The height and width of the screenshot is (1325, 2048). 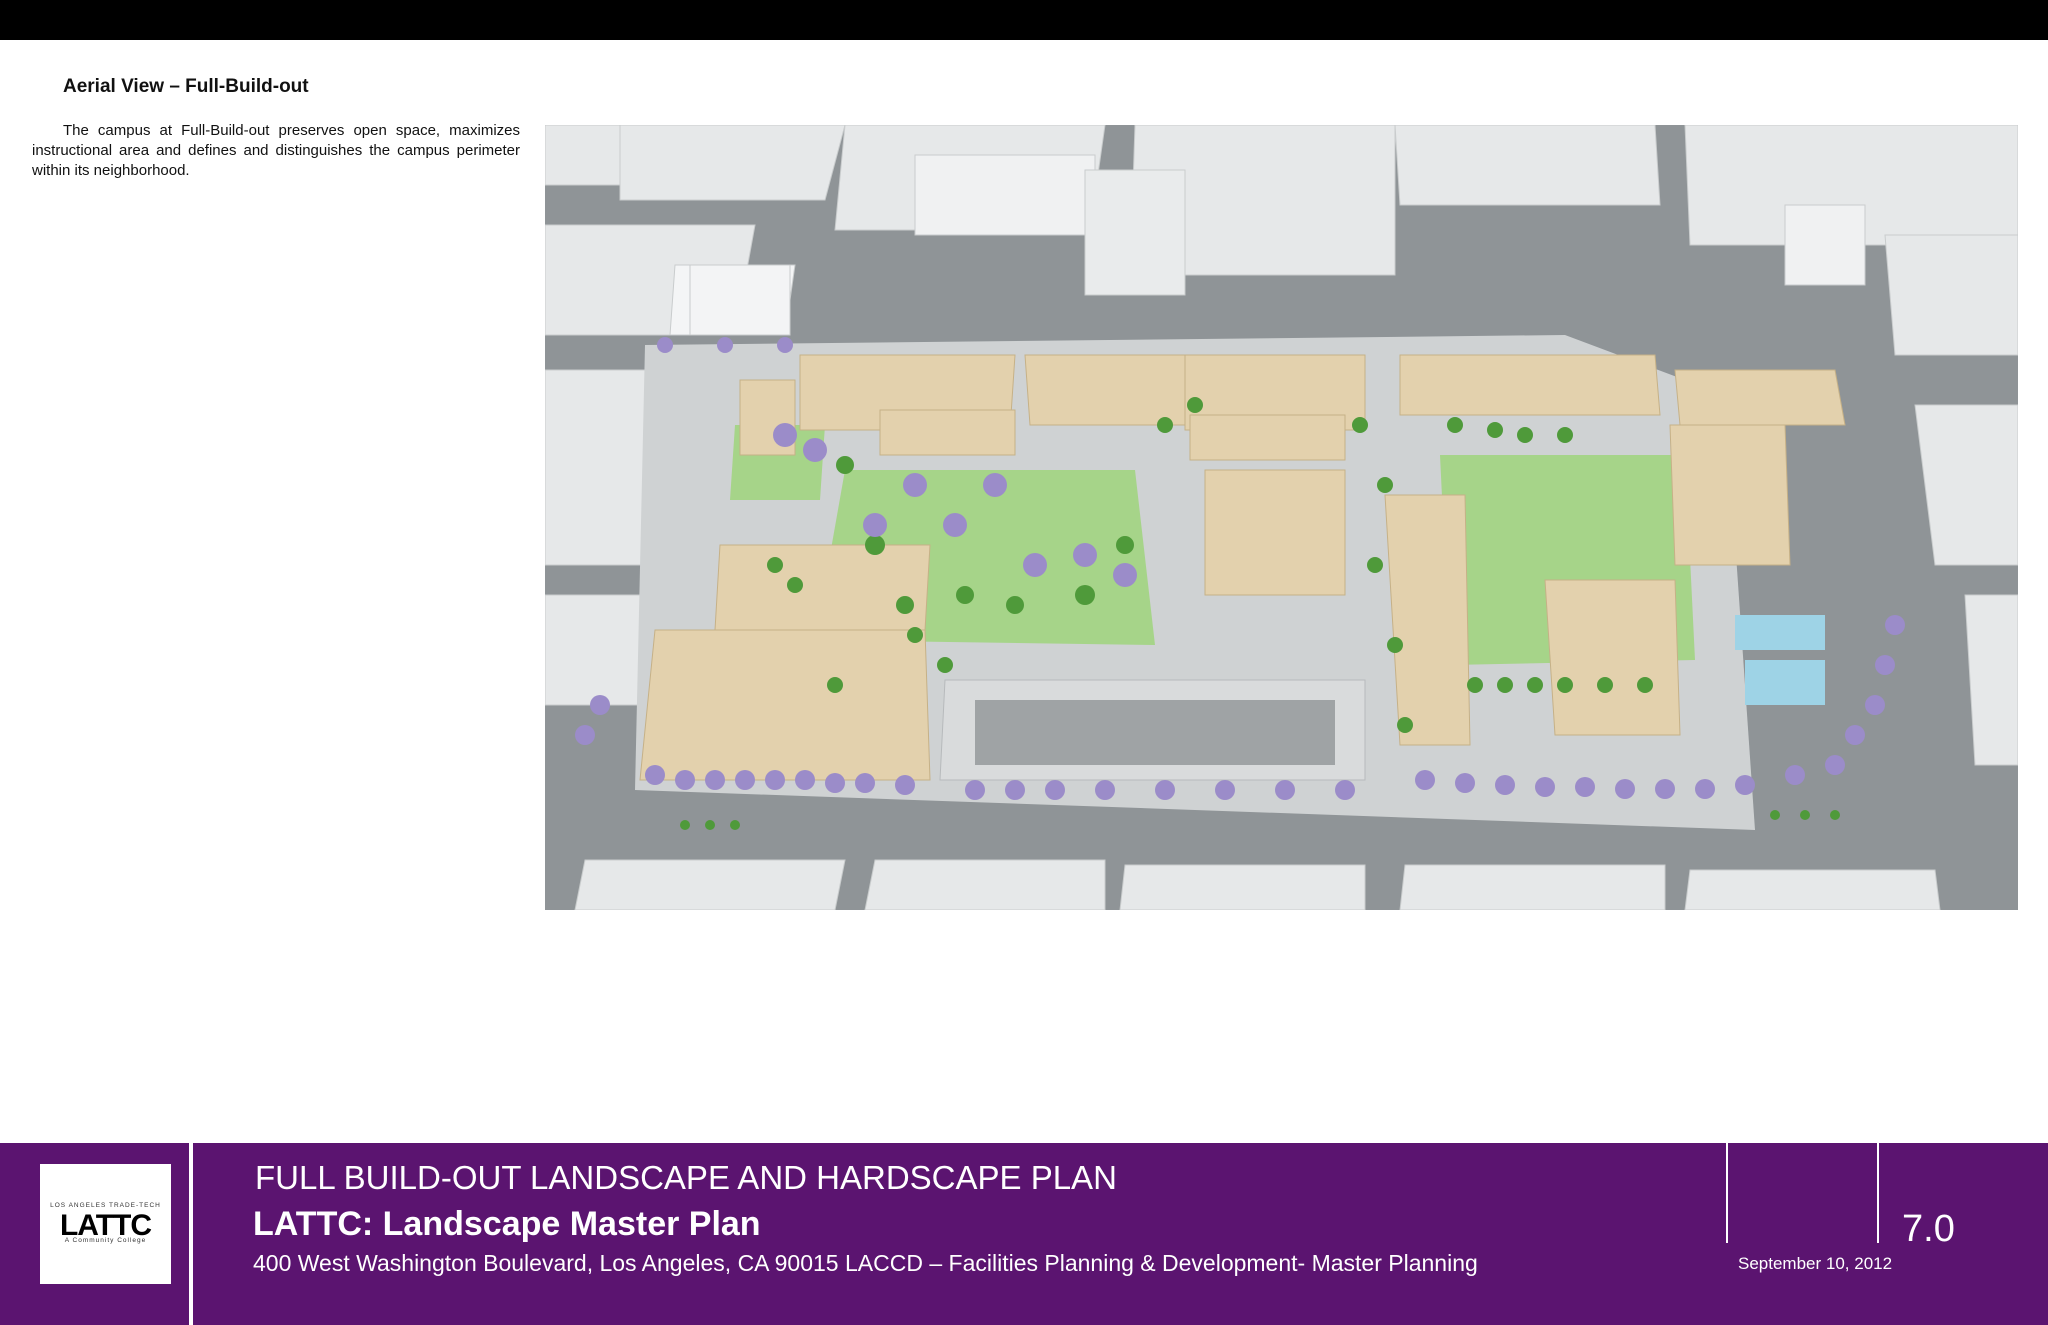 What do you see at coordinates (1024, 20) in the screenshot?
I see `top-black-bar` at bounding box center [1024, 20].